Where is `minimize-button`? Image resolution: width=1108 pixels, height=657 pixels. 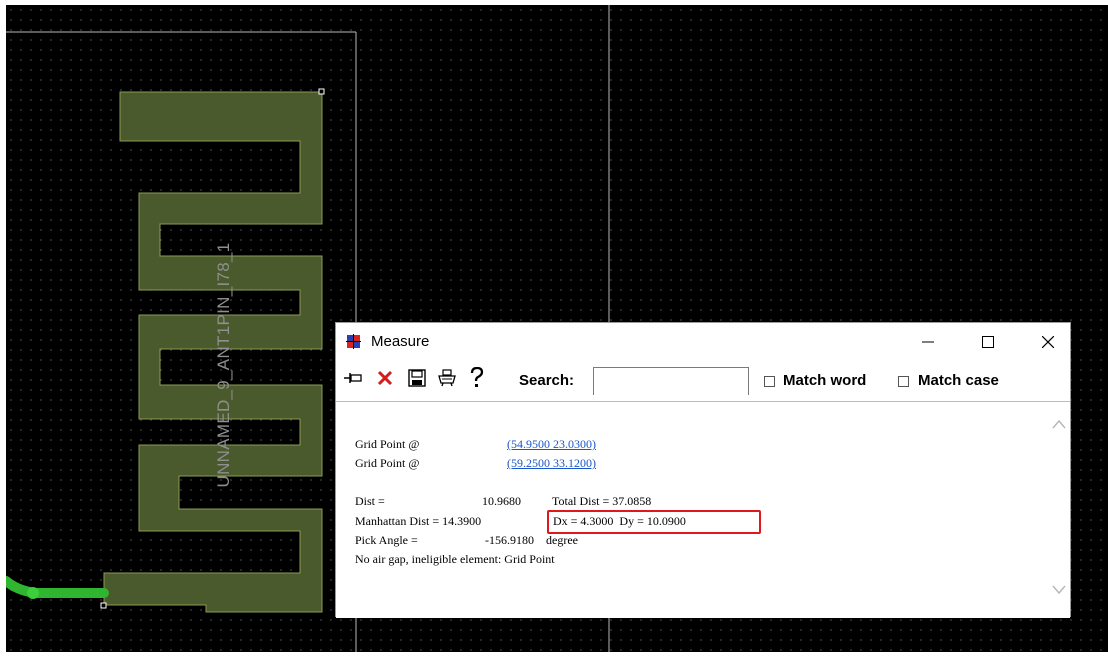
minimize-button is located at coordinates (928, 342).